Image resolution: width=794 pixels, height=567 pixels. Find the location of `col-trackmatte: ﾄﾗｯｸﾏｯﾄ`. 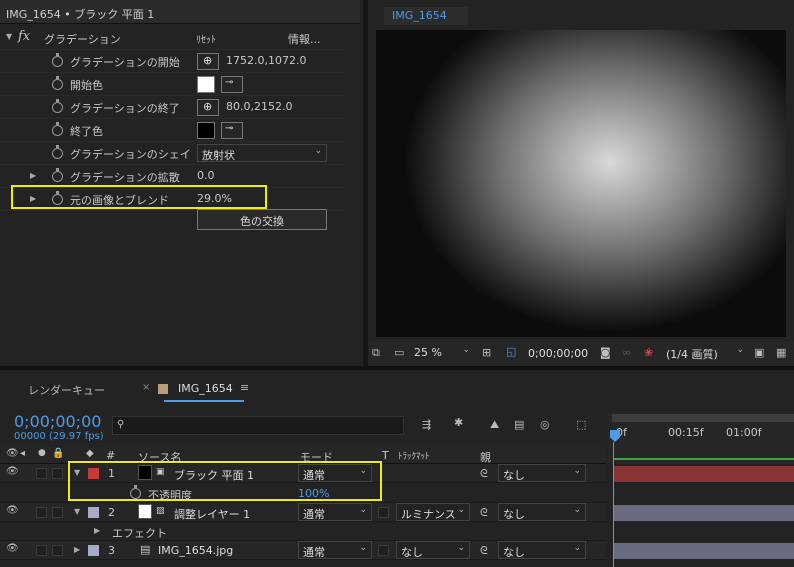

col-trackmatte: ﾄﾗｯｸﾏｯﾄ is located at coordinates (414, 455).